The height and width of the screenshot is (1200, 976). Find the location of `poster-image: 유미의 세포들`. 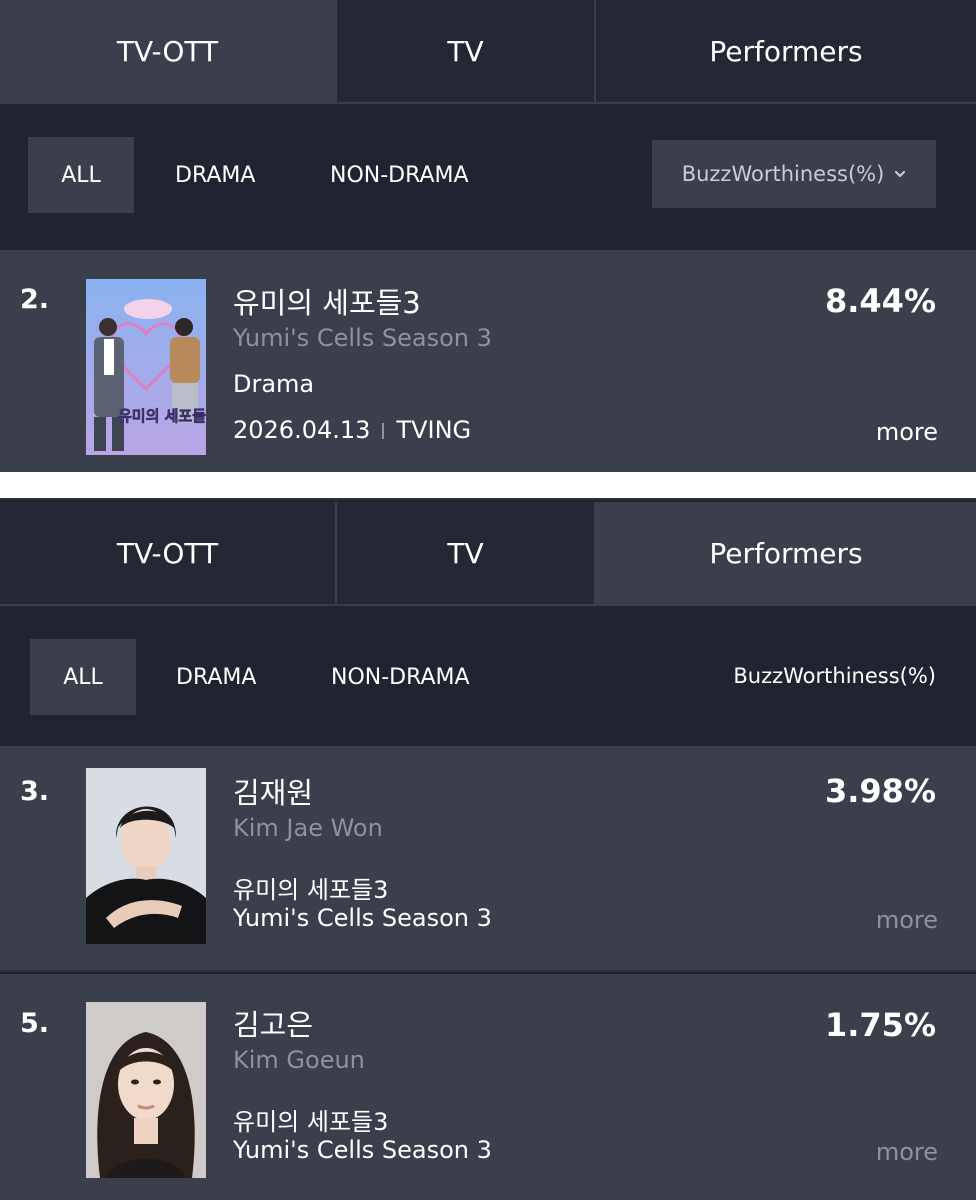

poster-image: 유미의 세포들 is located at coordinates (146, 367).